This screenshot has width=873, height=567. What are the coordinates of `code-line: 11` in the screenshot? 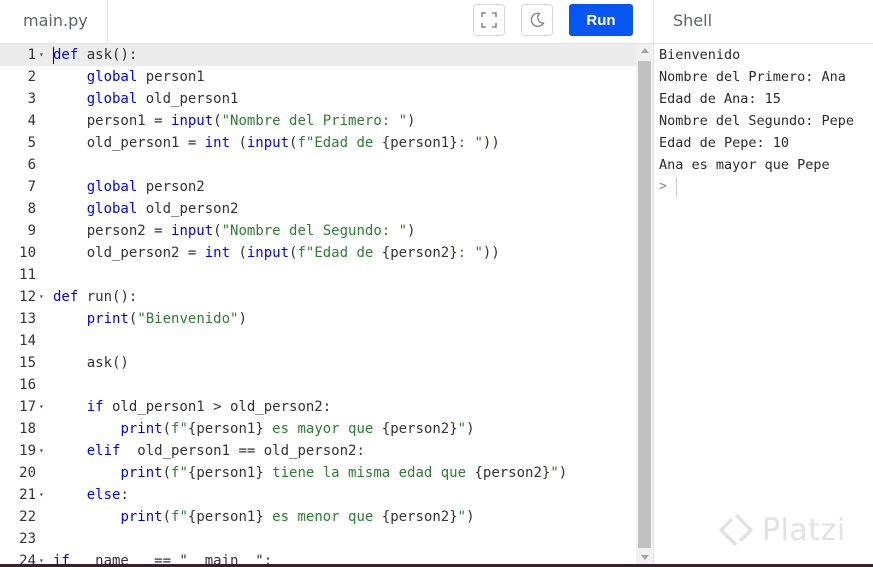 It's located at (318, 275).